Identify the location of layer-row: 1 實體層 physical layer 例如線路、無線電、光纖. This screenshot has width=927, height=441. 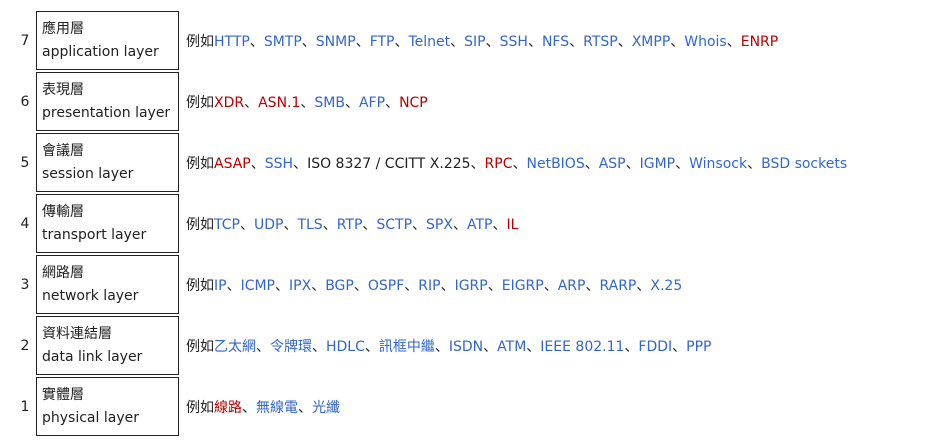
(430, 406).